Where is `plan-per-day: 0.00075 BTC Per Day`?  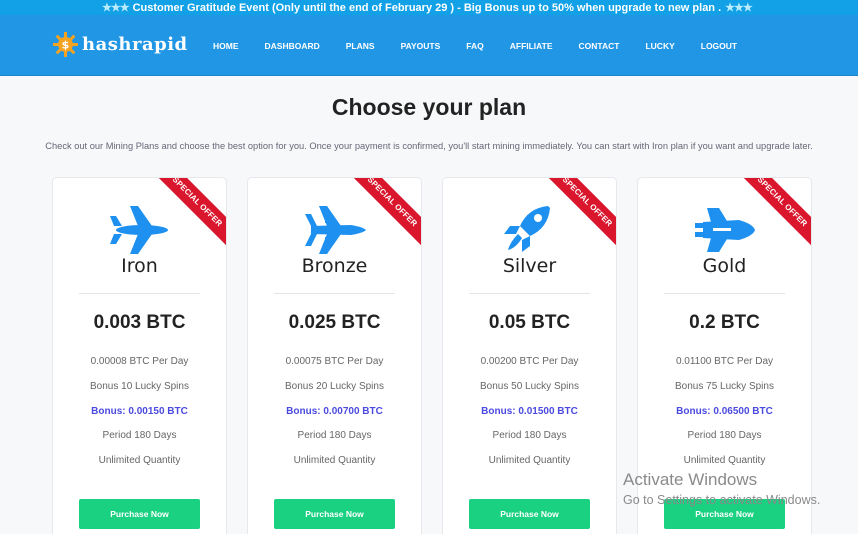
plan-per-day: 0.00075 BTC Per Day is located at coordinates (334, 361).